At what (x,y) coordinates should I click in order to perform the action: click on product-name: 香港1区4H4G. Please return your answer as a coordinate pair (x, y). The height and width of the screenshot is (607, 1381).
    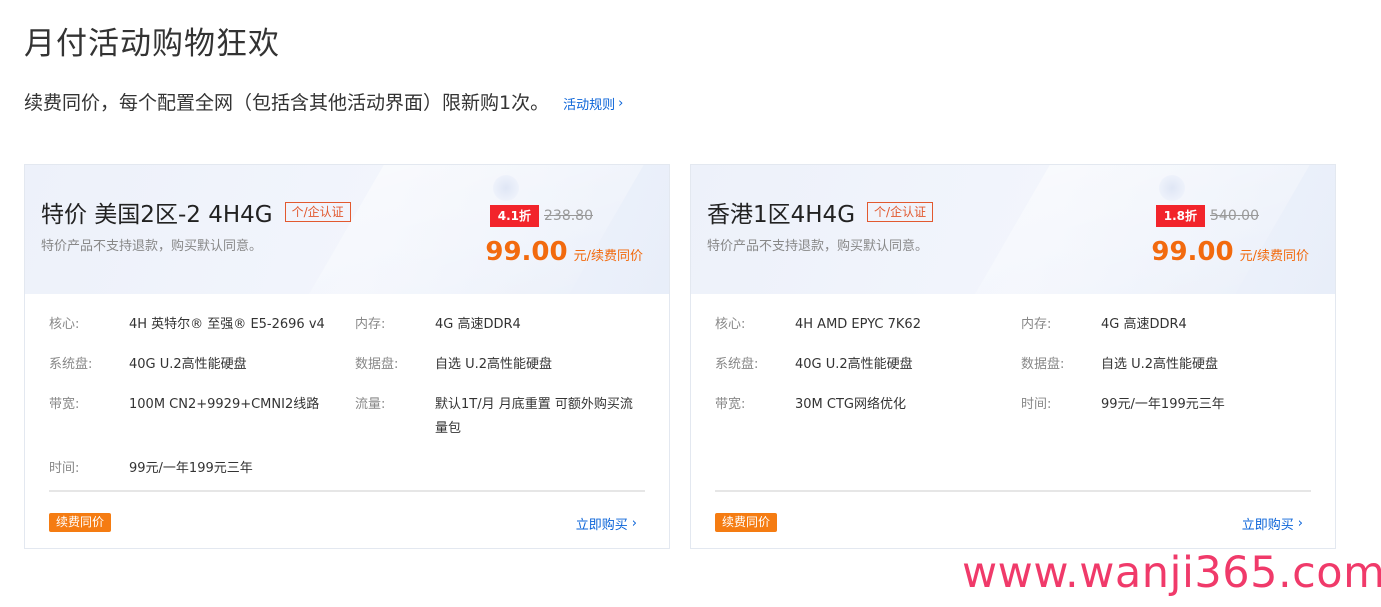
    Looking at the image, I should click on (781, 215).